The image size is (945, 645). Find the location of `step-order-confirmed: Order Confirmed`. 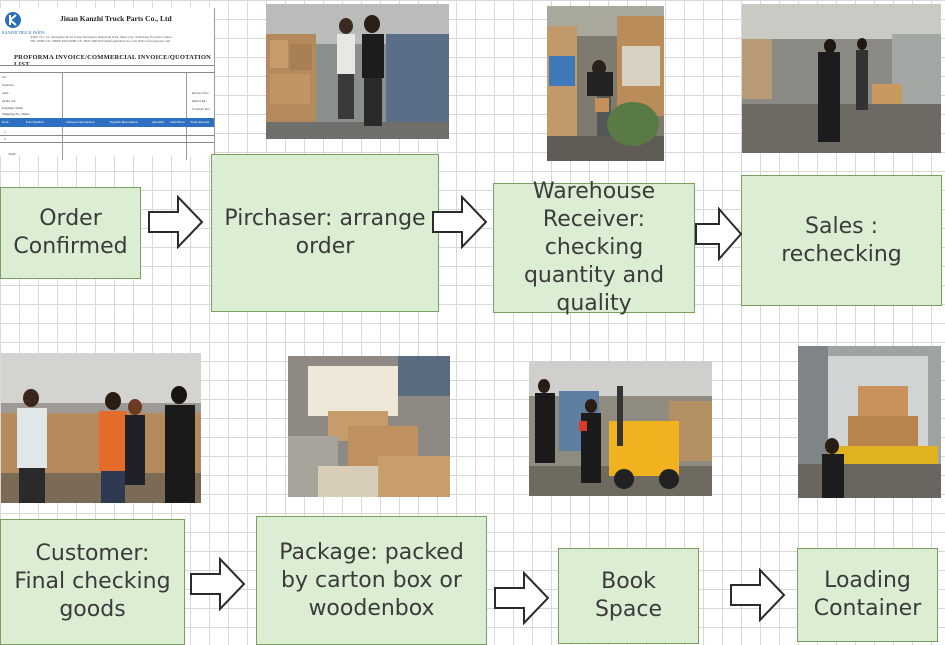

step-order-confirmed: Order Confirmed is located at coordinates (70, 233).